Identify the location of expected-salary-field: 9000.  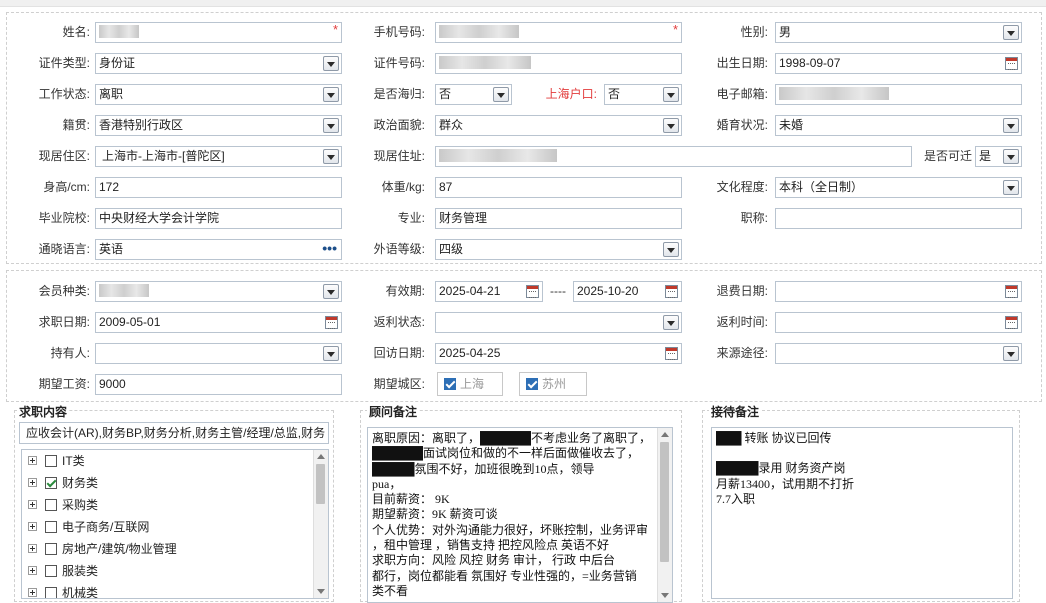
(218, 384).